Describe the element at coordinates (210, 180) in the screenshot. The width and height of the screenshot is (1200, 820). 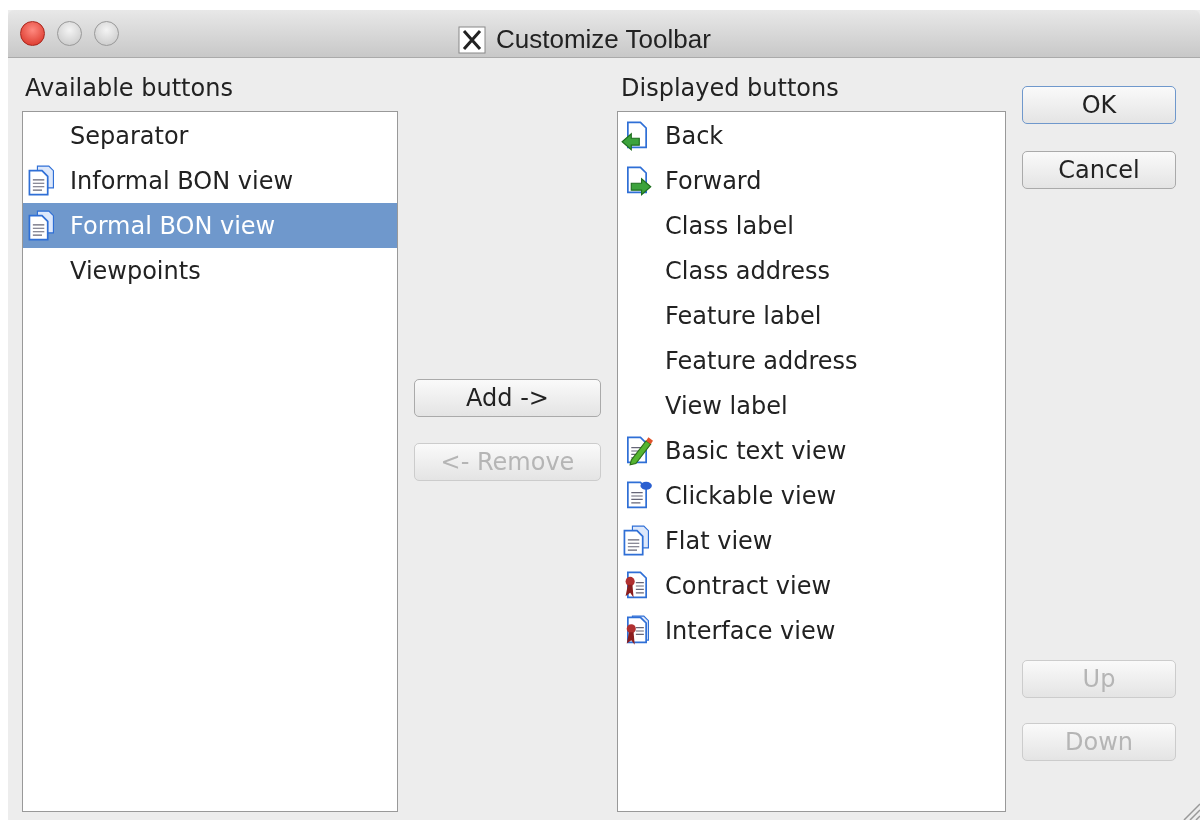
I see `list-item: Informal BON view` at that location.